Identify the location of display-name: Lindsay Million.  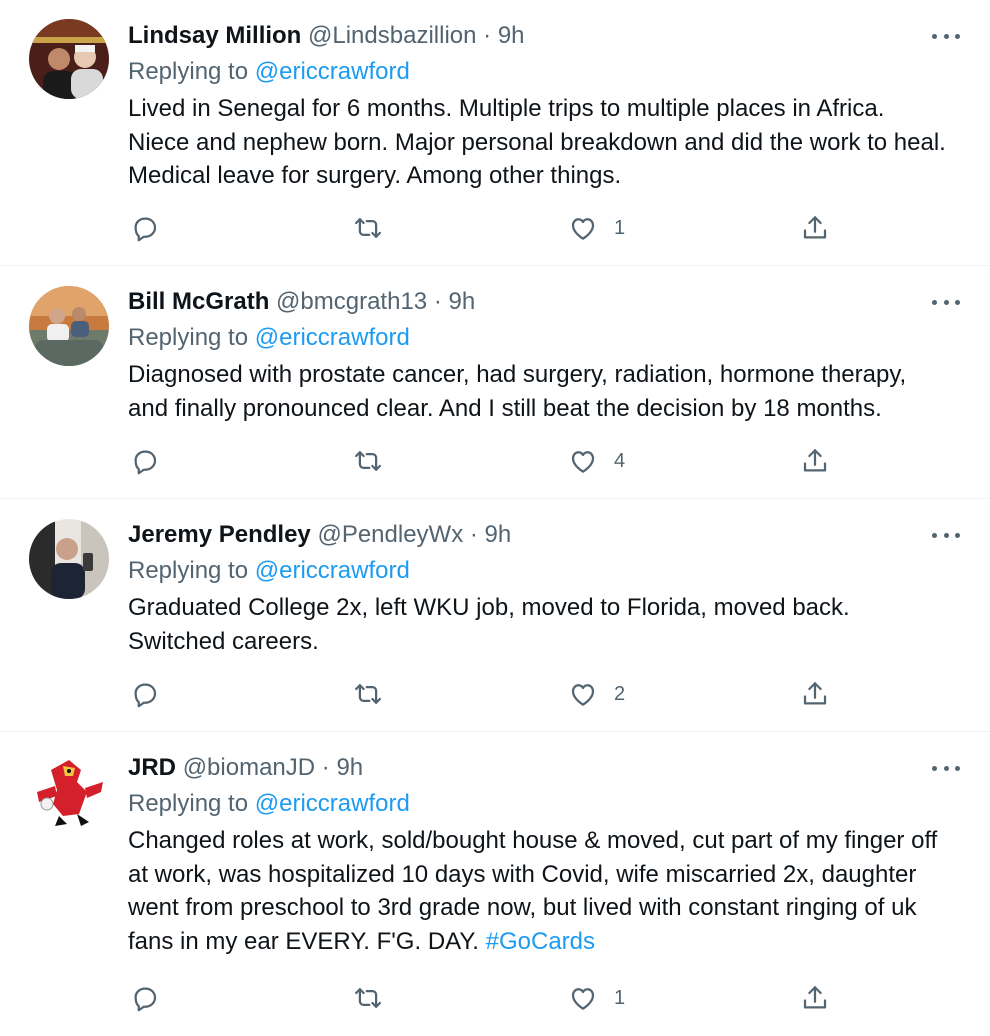
(214, 35).